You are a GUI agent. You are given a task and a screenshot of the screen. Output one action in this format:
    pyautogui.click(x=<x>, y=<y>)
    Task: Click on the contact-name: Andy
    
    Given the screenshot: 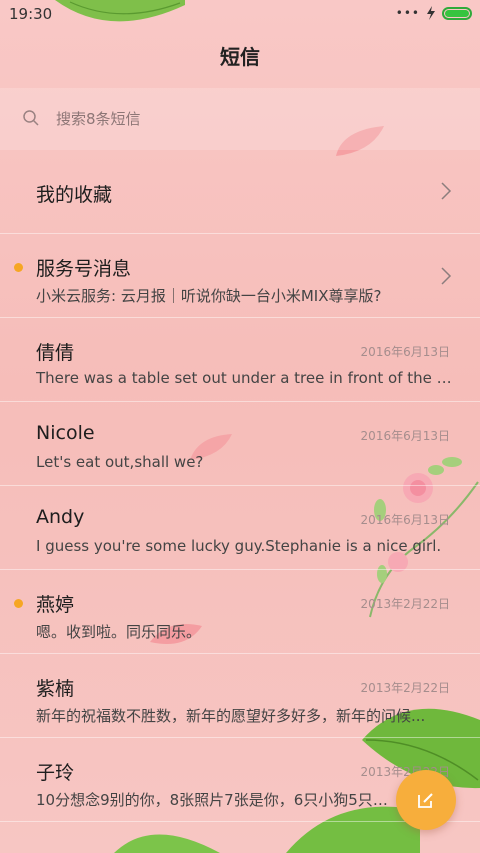 What is the action you would take?
    pyautogui.click(x=60, y=517)
    